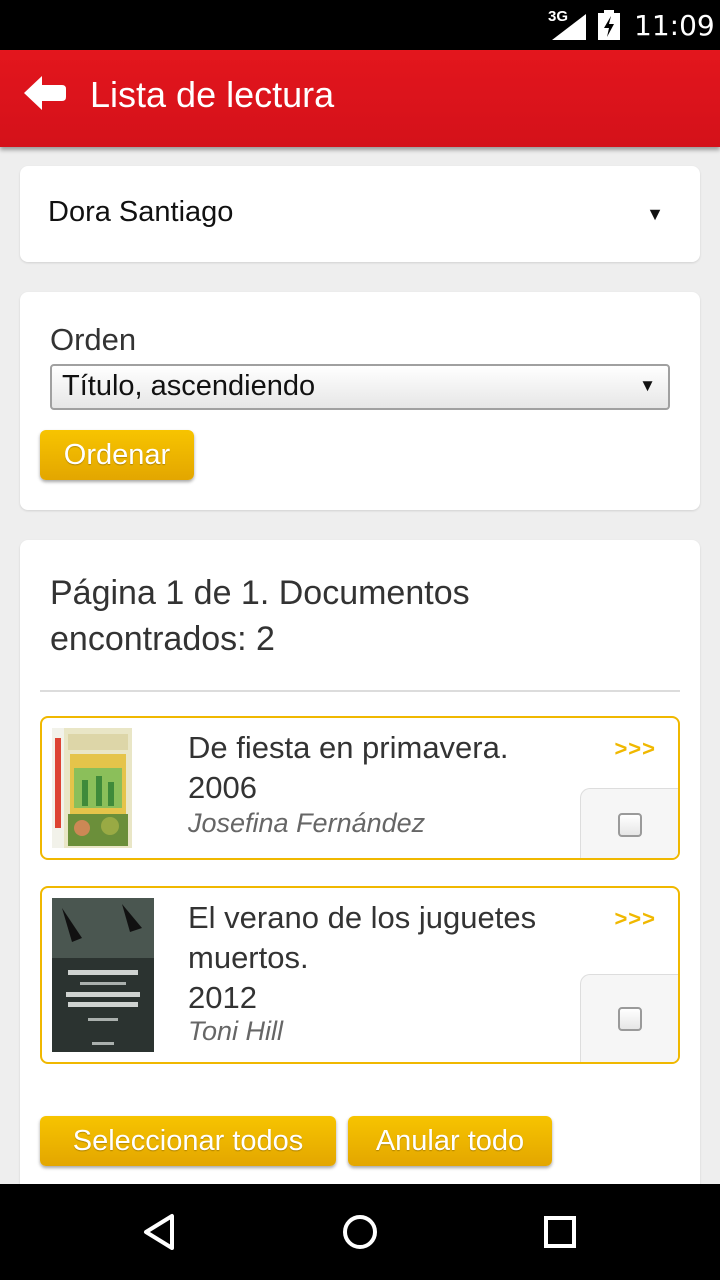 The image size is (720, 1280). Describe the element at coordinates (236, 1031) in the screenshot. I see `book-author: Toni Hill` at that location.